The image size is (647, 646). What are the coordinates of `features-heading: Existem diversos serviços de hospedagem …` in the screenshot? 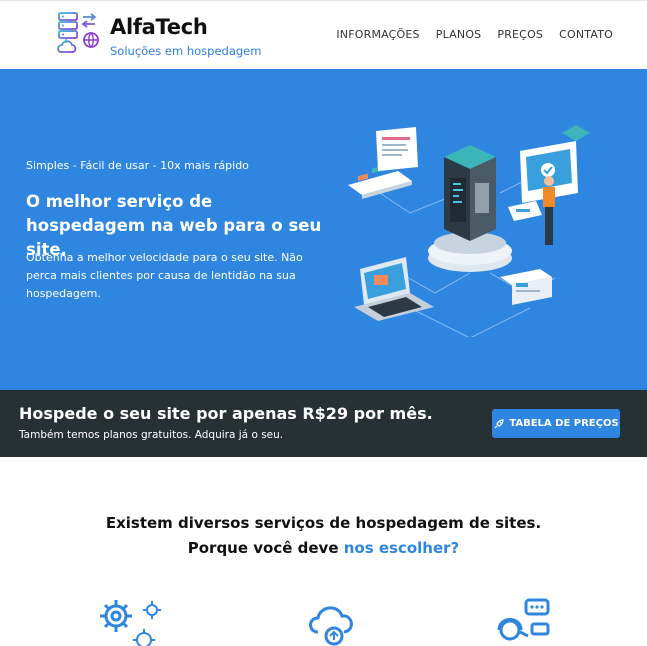 It's located at (323, 536).